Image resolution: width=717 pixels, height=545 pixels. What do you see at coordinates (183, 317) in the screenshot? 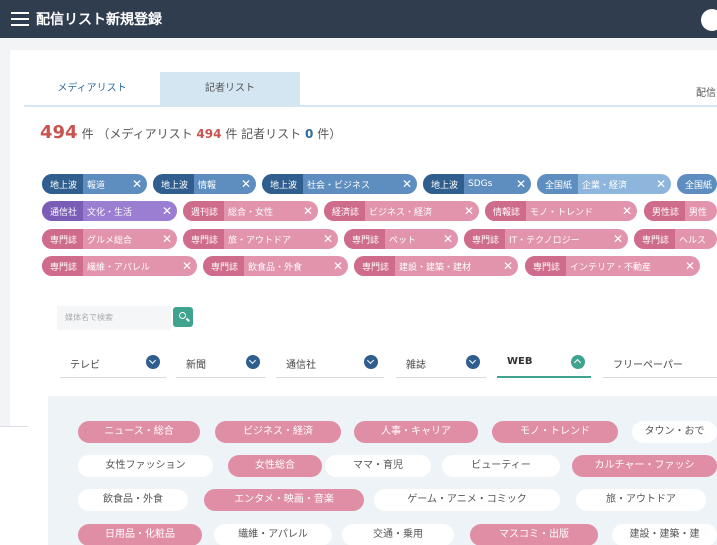
I see `search-button` at bounding box center [183, 317].